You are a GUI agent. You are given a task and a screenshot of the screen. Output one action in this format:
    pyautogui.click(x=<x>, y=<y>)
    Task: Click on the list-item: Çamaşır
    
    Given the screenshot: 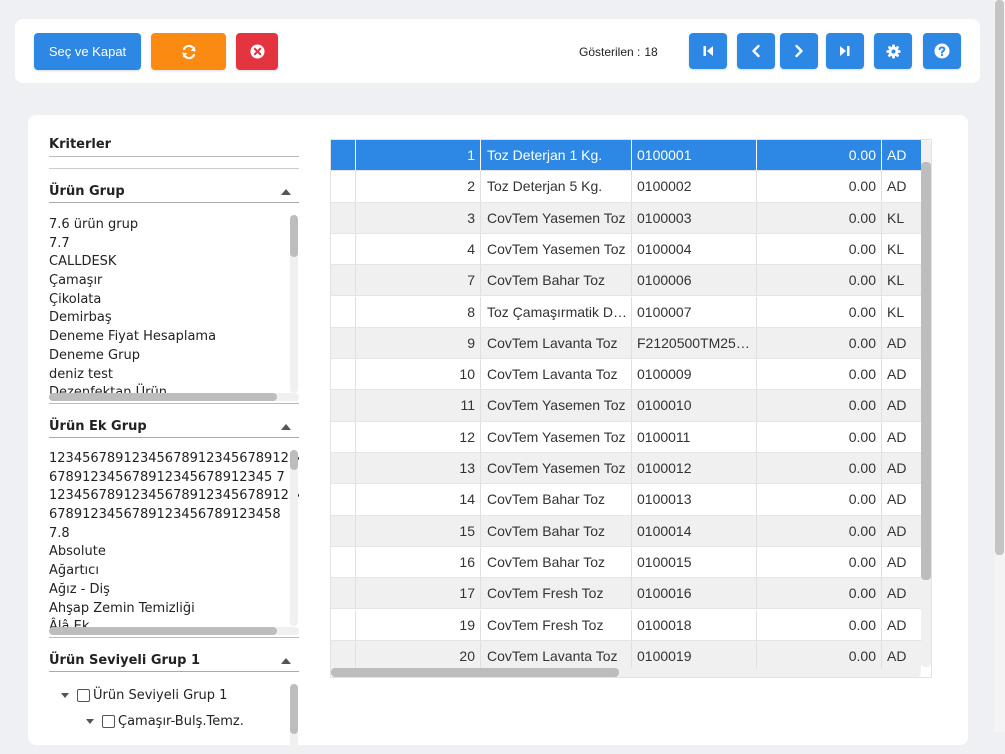 What is the action you would take?
    pyautogui.click(x=174, y=281)
    